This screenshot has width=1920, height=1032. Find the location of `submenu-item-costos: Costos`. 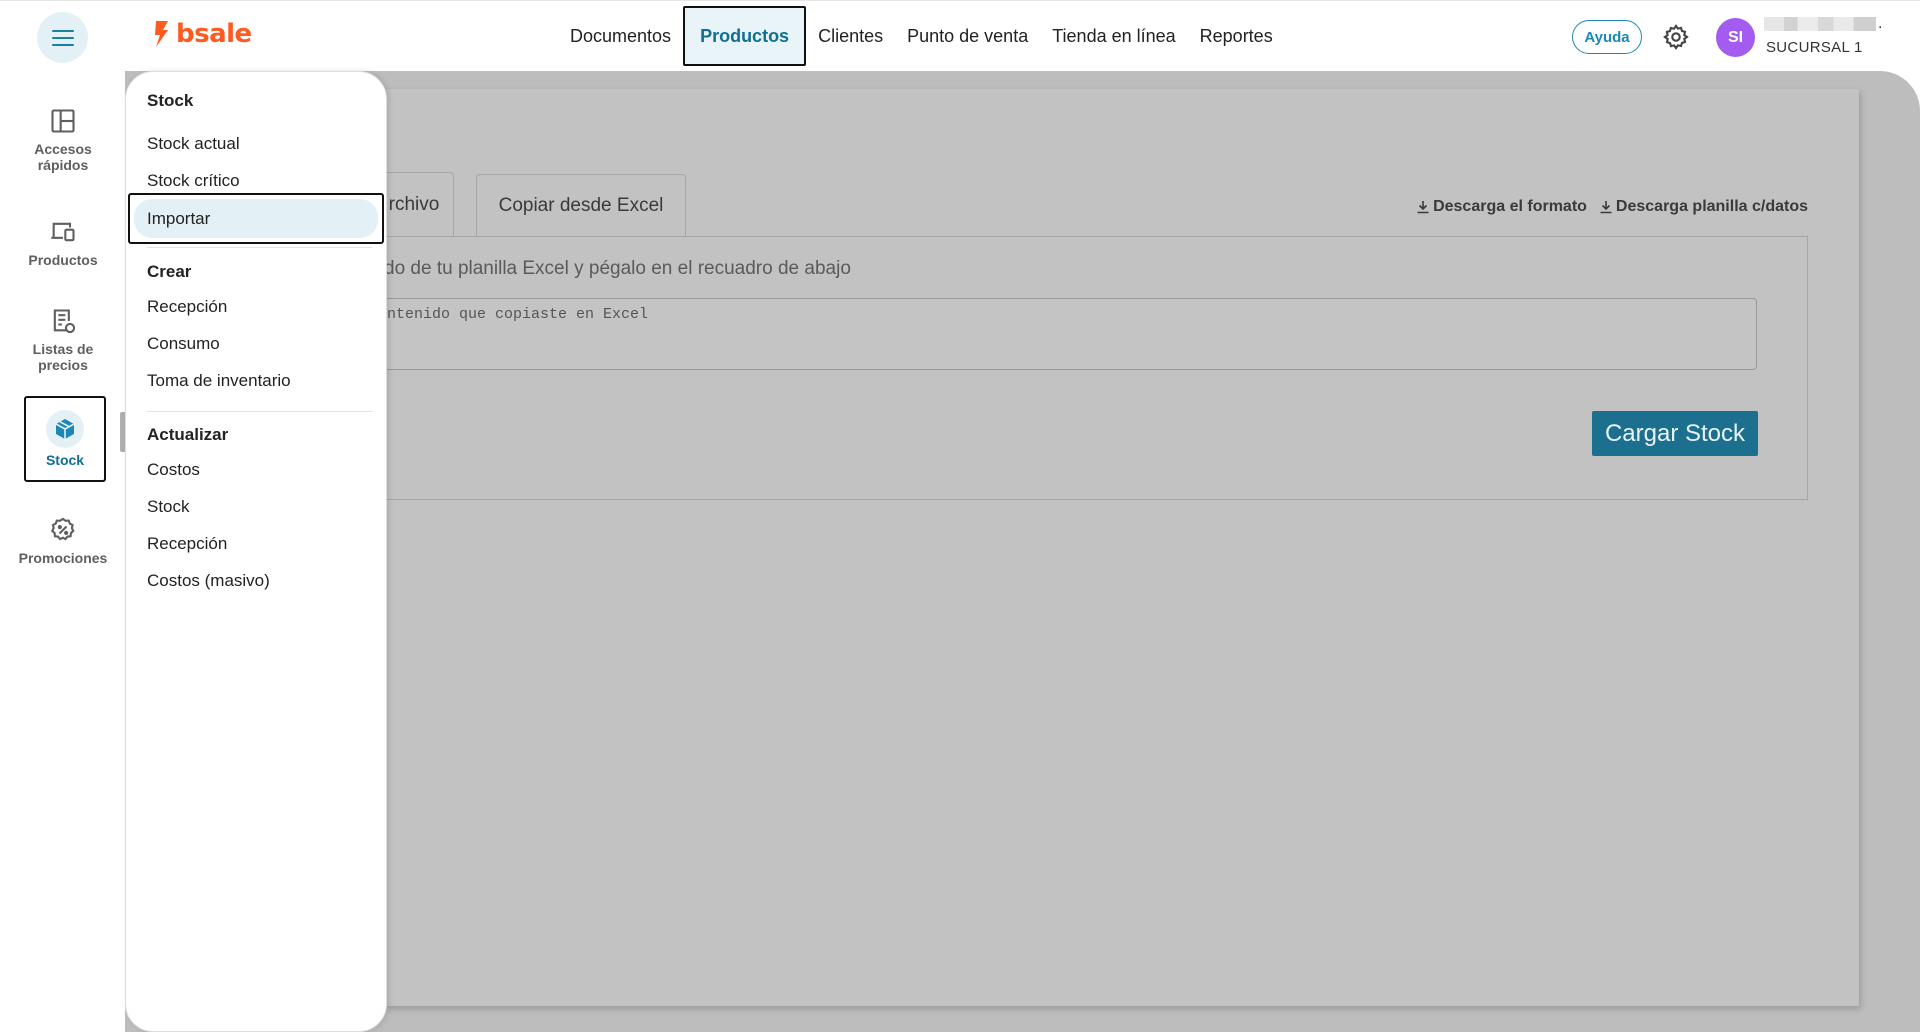

submenu-item-costos: Costos is located at coordinates (173, 470).